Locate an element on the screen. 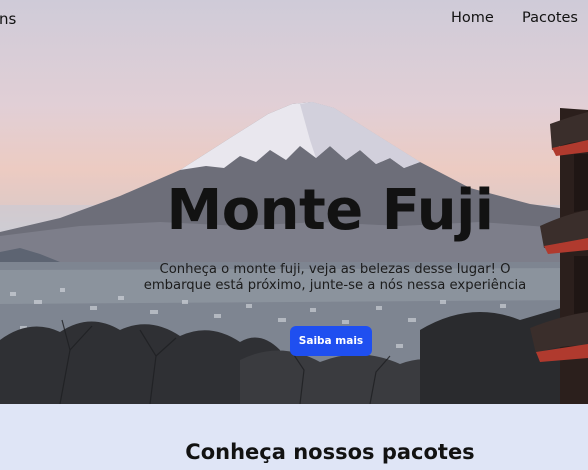 The width and height of the screenshot is (588, 470). hero-title: Monte Fuji is located at coordinates (330, 210).